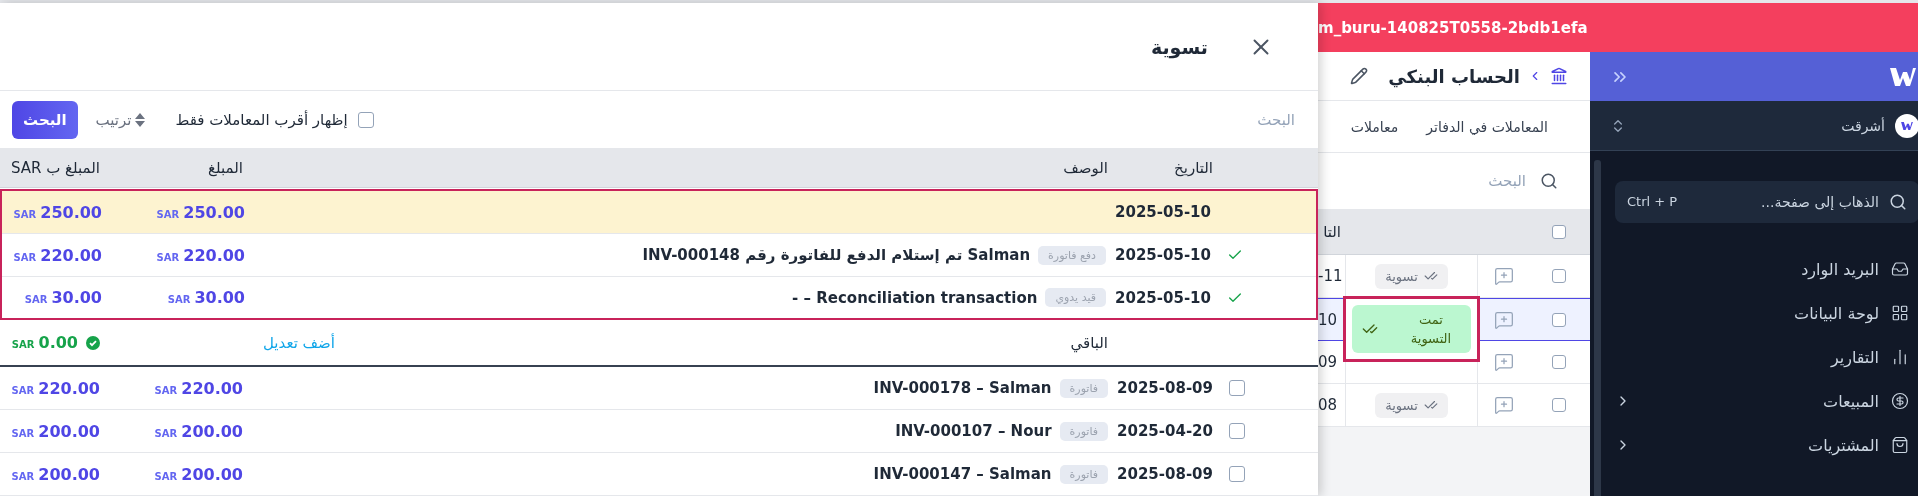  Describe the element at coordinates (1075, 297) in the screenshot. I see `type-tag: قيد يدوي` at that location.